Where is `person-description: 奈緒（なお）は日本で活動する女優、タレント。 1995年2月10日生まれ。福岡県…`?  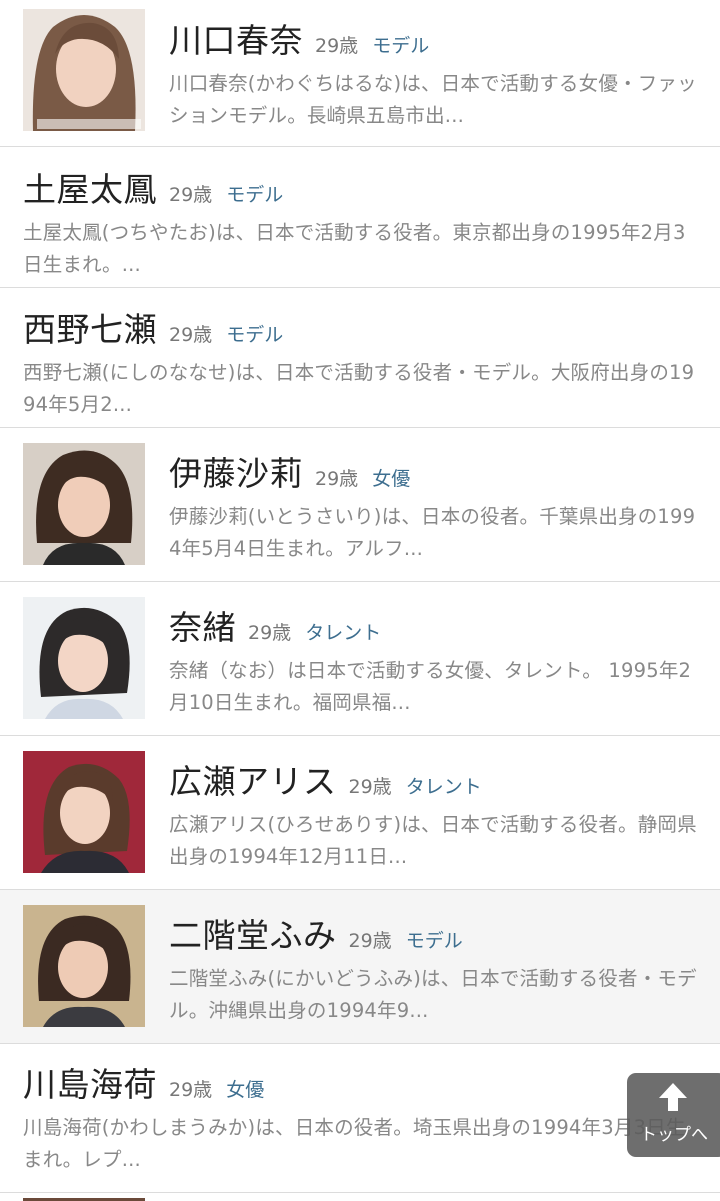 person-description: 奈緒（なお）は日本で活動する女優、タレント。 1995年2月10日生まれ。福岡県… is located at coordinates (430, 686).